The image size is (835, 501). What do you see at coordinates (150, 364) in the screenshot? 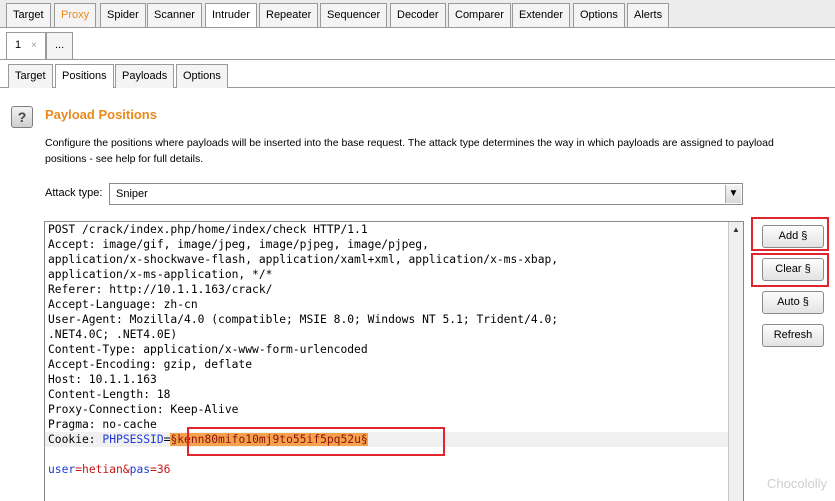
I see `request-line: Accept-Encoding: gzip, deflate` at bounding box center [150, 364].